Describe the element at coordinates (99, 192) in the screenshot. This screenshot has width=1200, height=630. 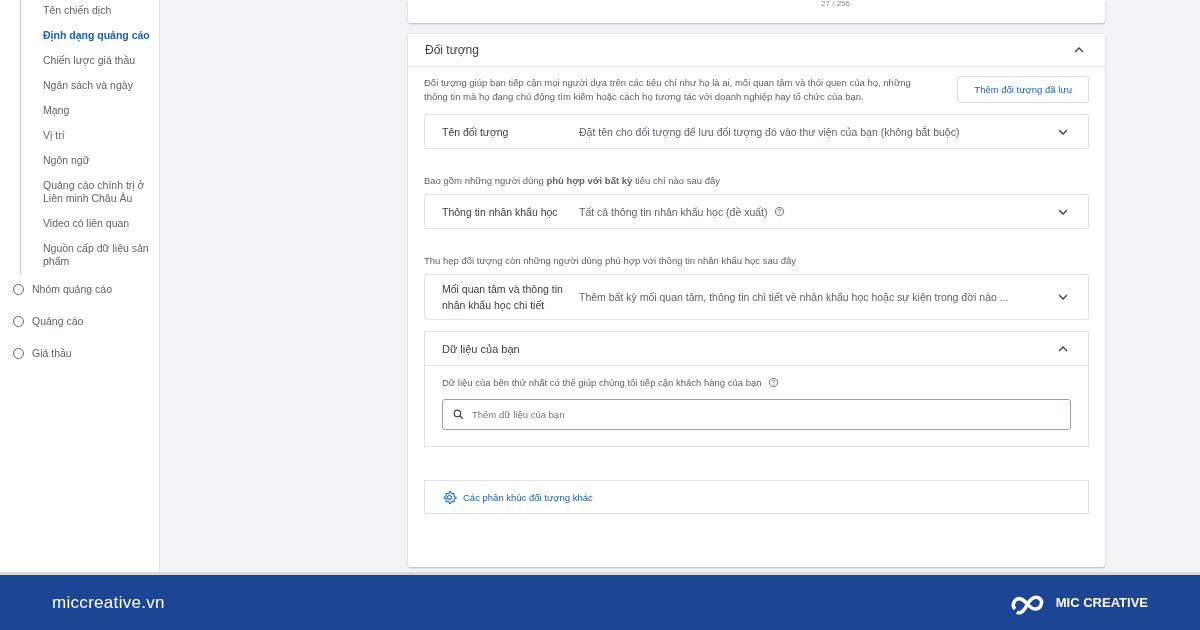
I see `sidebar-item: Quảng cáo chính trị ở Liên minh Châu Âu` at that location.